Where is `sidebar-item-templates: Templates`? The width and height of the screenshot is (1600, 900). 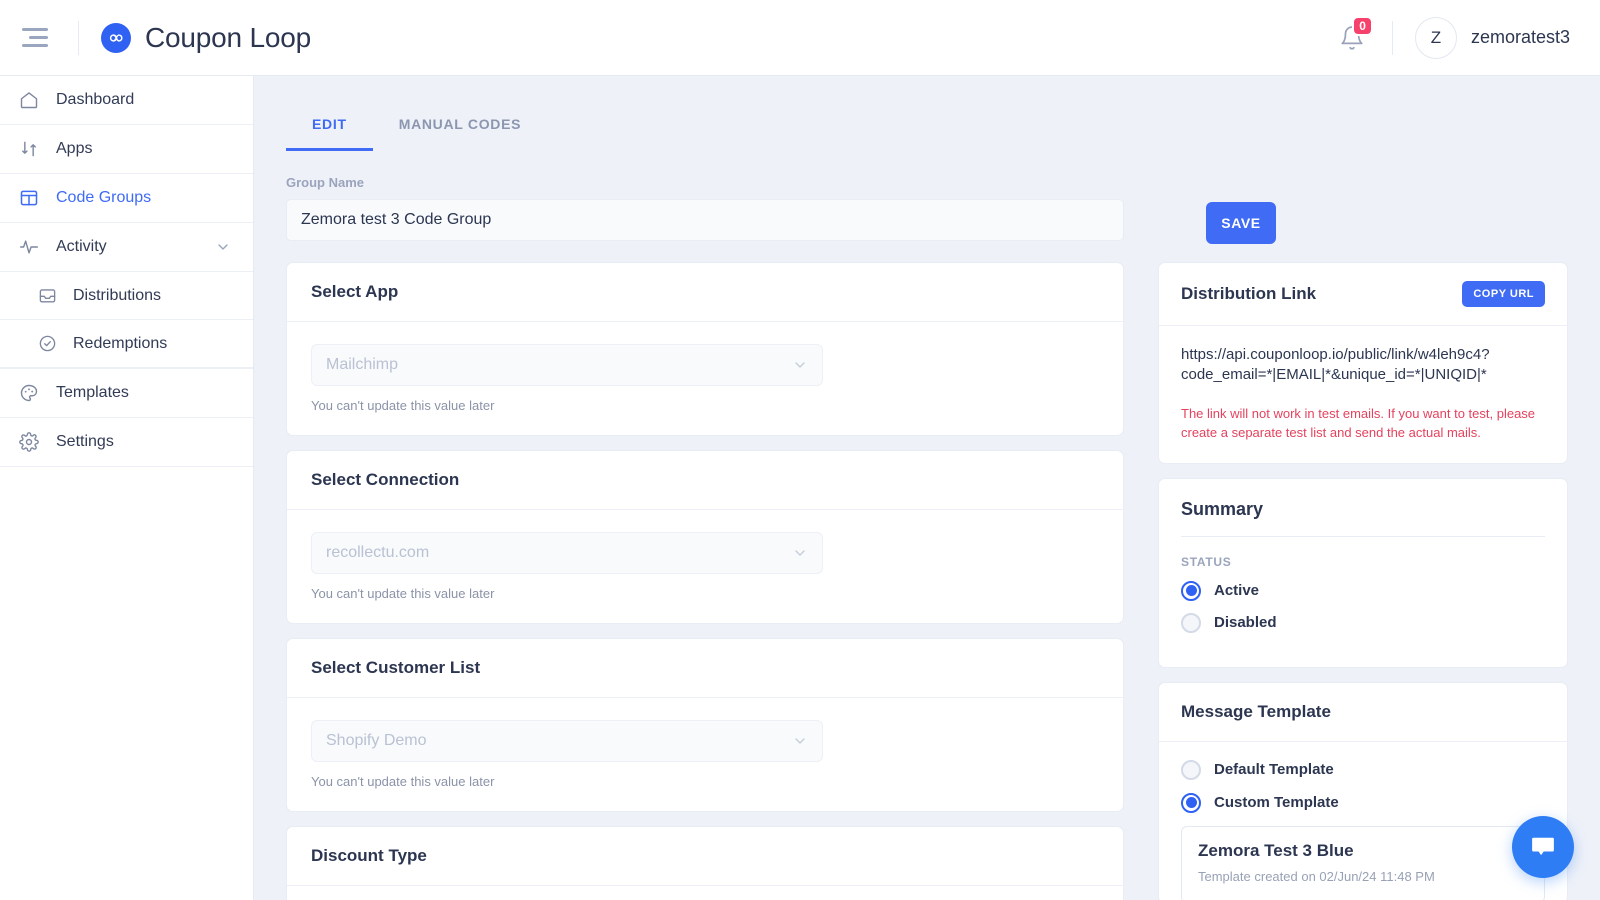 sidebar-item-templates: Templates is located at coordinates (126, 393).